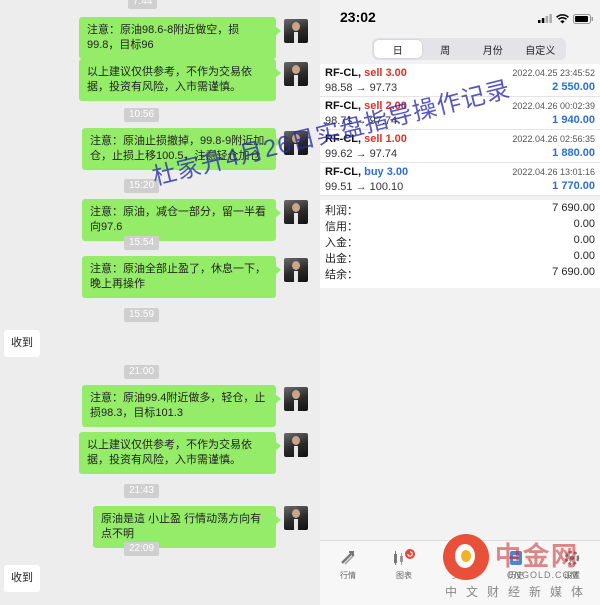 The image size is (600, 605). What do you see at coordinates (341, 275) in the screenshot?
I see `summary-label: 结余：` at bounding box center [341, 275].